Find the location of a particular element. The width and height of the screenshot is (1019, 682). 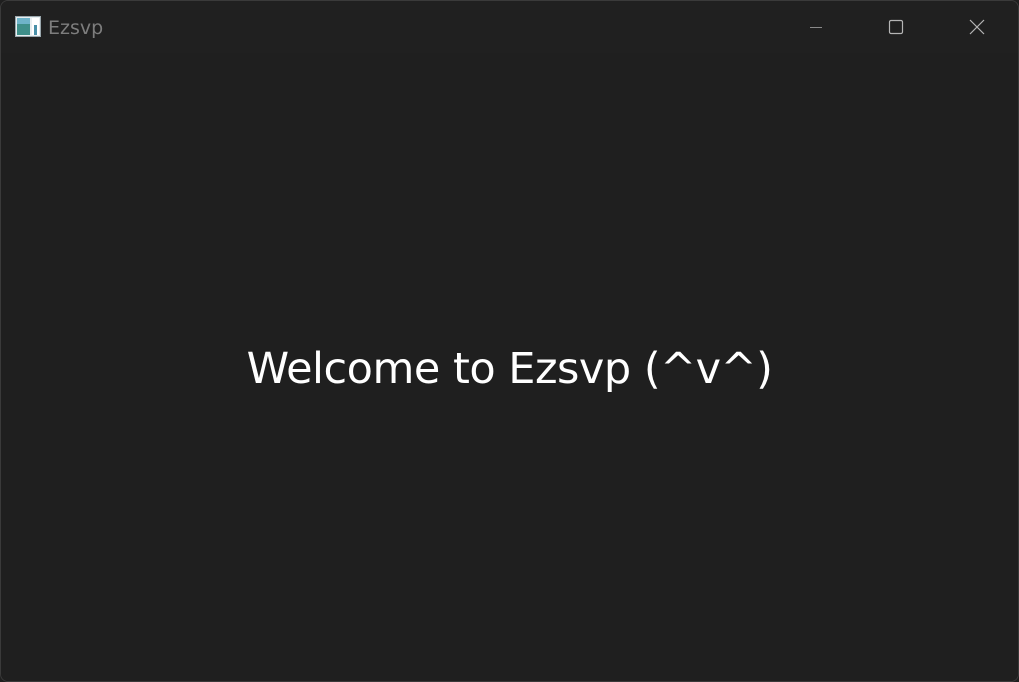

maximize-button is located at coordinates (896, 27).